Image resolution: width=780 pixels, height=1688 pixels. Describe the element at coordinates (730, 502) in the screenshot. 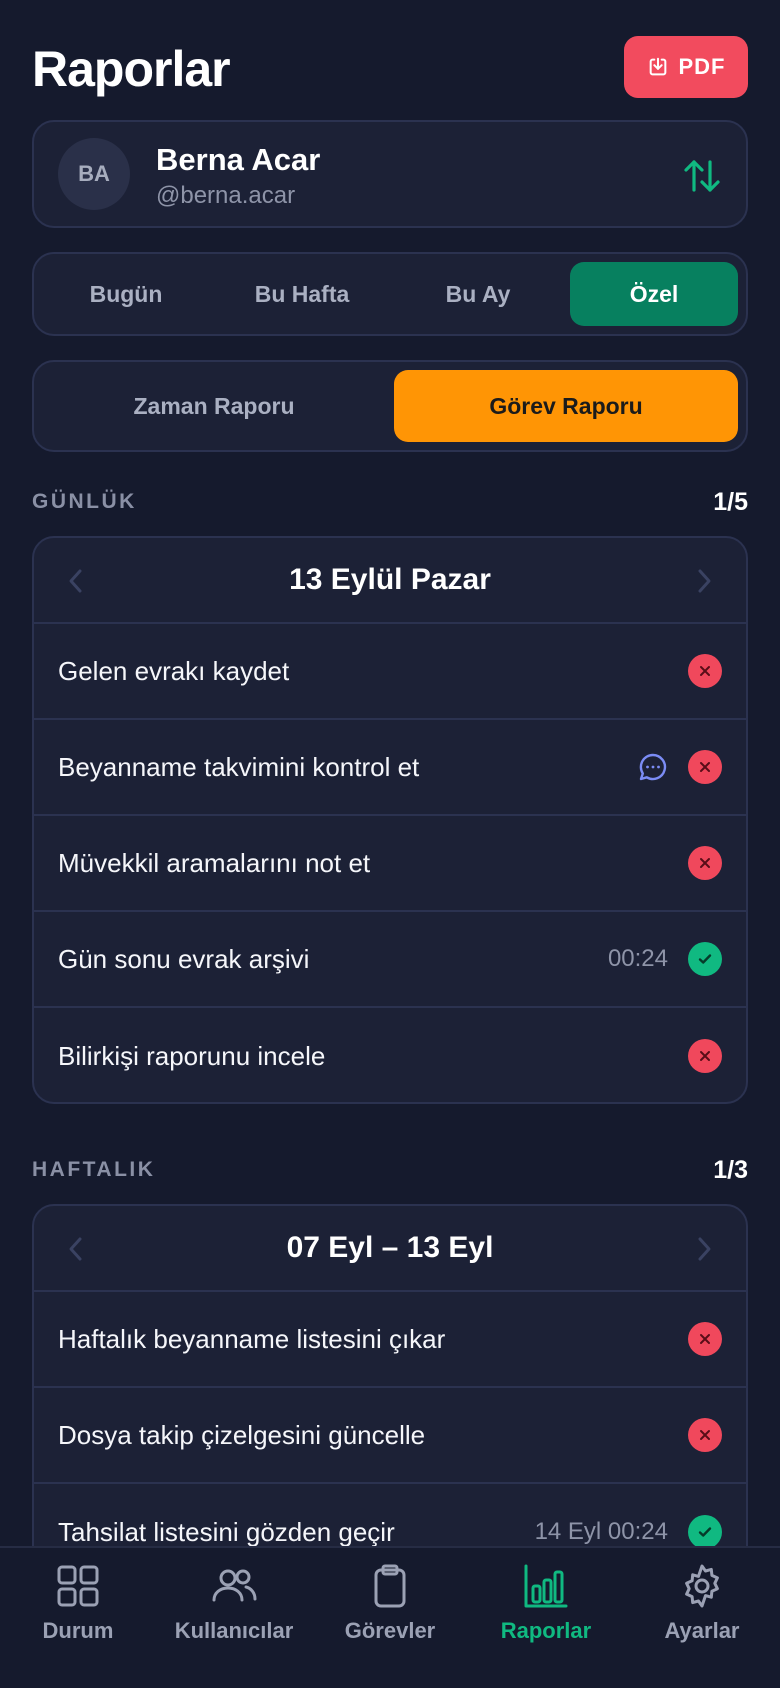

I see `daily-count: 1/5` at that location.